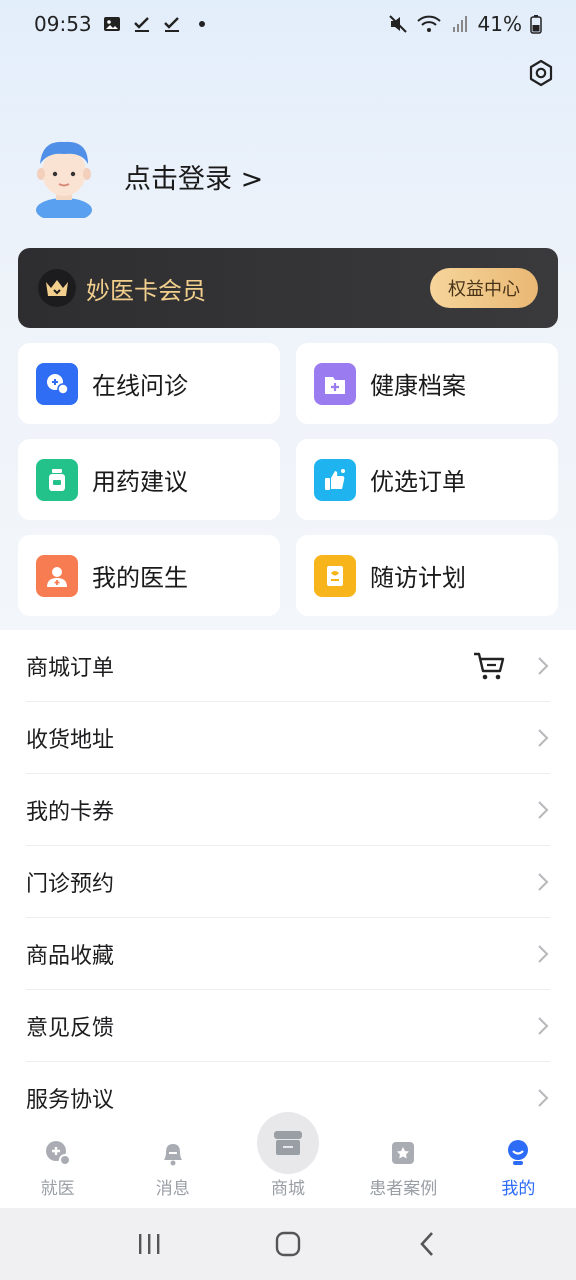 The image size is (576, 1280). What do you see at coordinates (140, 578) in the screenshot?
I see `grid-label: 我的医生` at bounding box center [140, 578].